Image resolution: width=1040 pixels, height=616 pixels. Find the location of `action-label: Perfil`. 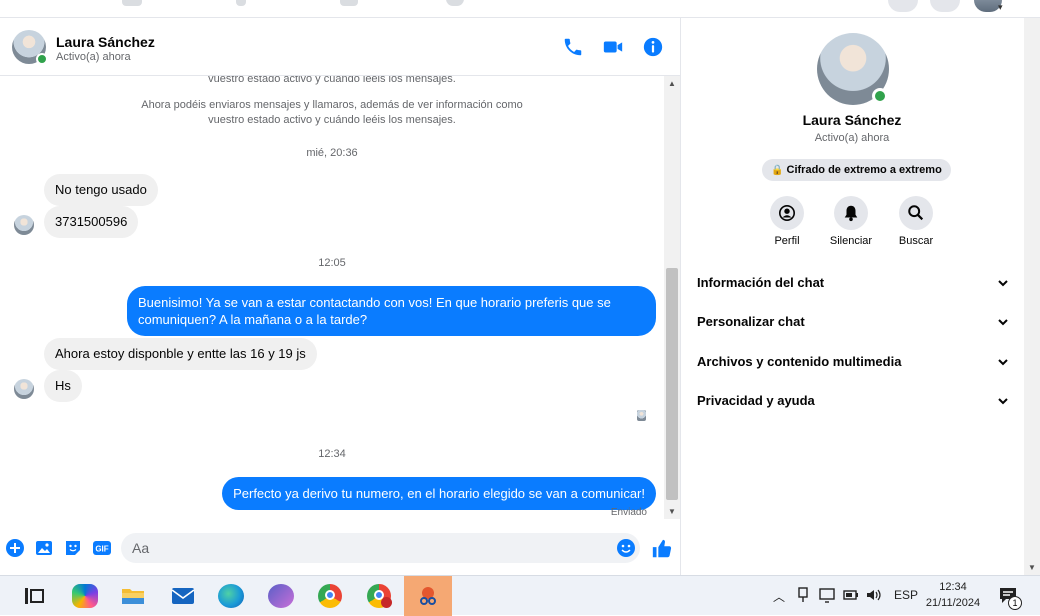

action-label: Perfil is located at coordinates (787, 241).